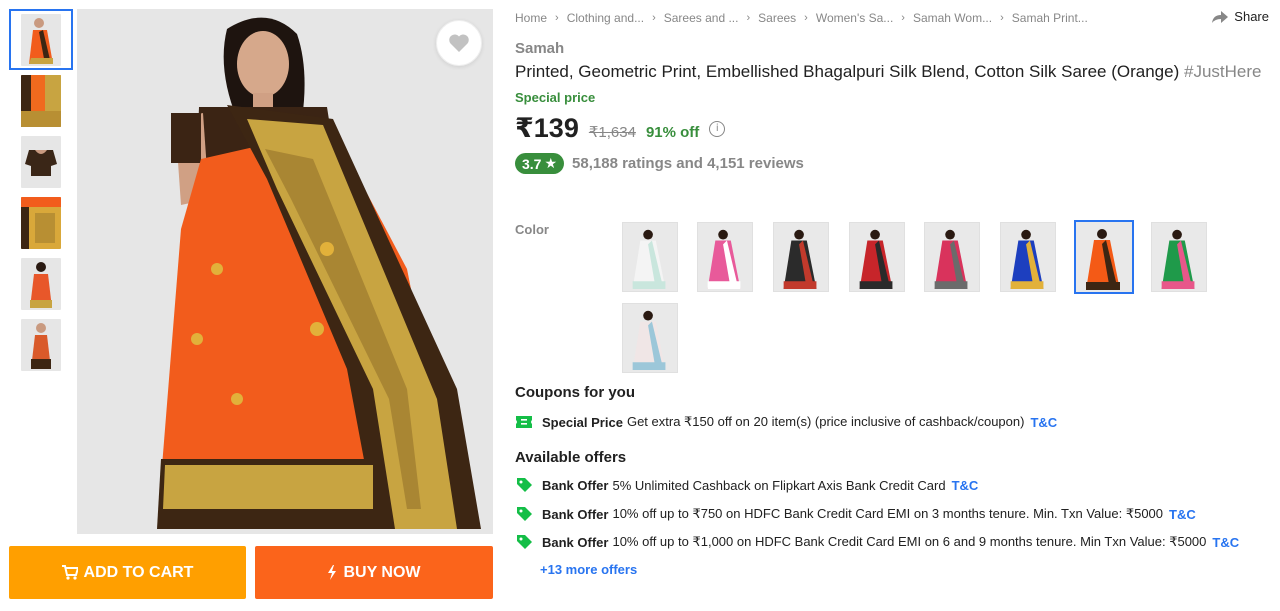  I want to click on color-swatch-pink-grey, so click(952, 257).